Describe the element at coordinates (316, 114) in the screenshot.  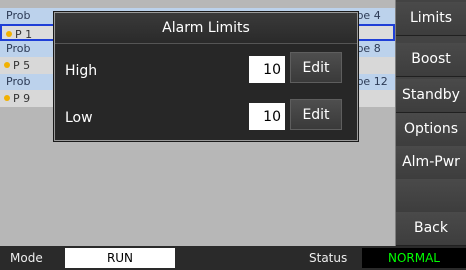
I see `low-edit-button: Edit` at that location.